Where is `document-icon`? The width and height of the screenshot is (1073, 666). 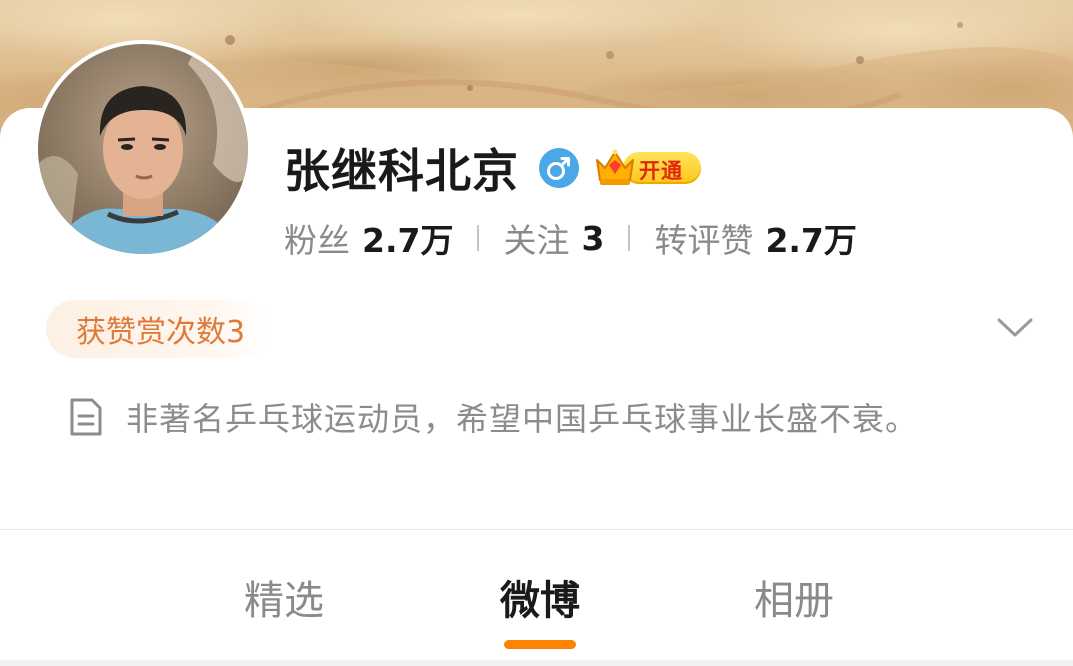 document-icon is located at coordinates (86, 417).